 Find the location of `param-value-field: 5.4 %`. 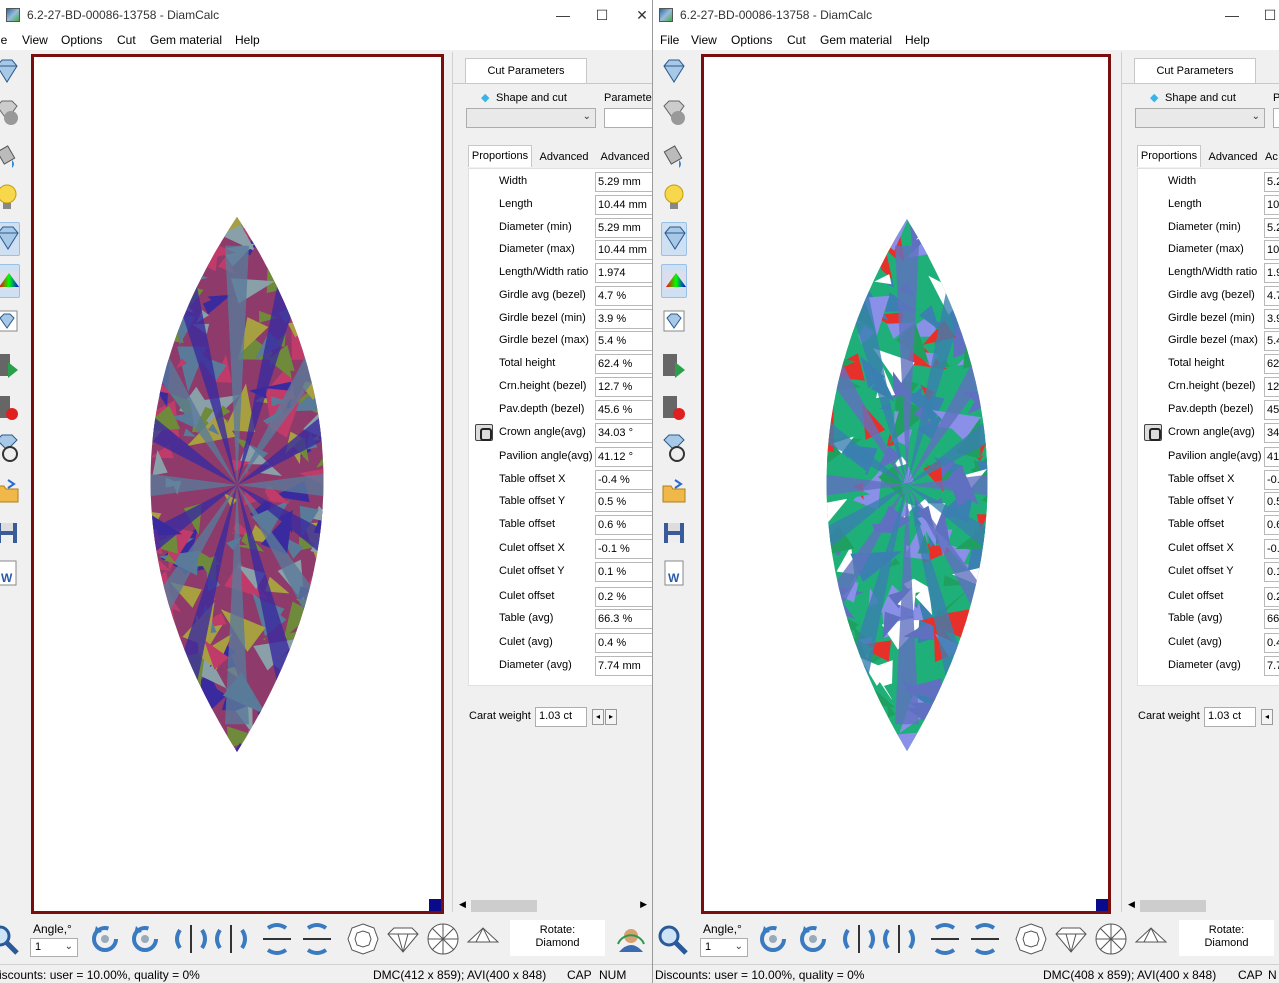

param-value-field: 5.4 % is located at coordinates (623, 341).